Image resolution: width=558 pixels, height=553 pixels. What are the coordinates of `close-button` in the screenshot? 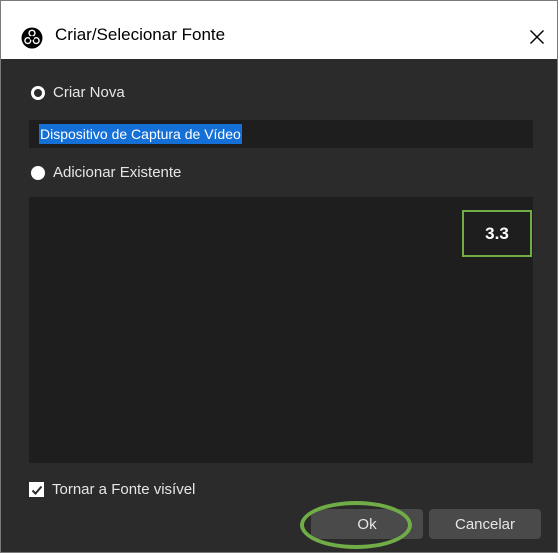 It's located at (537, 37).